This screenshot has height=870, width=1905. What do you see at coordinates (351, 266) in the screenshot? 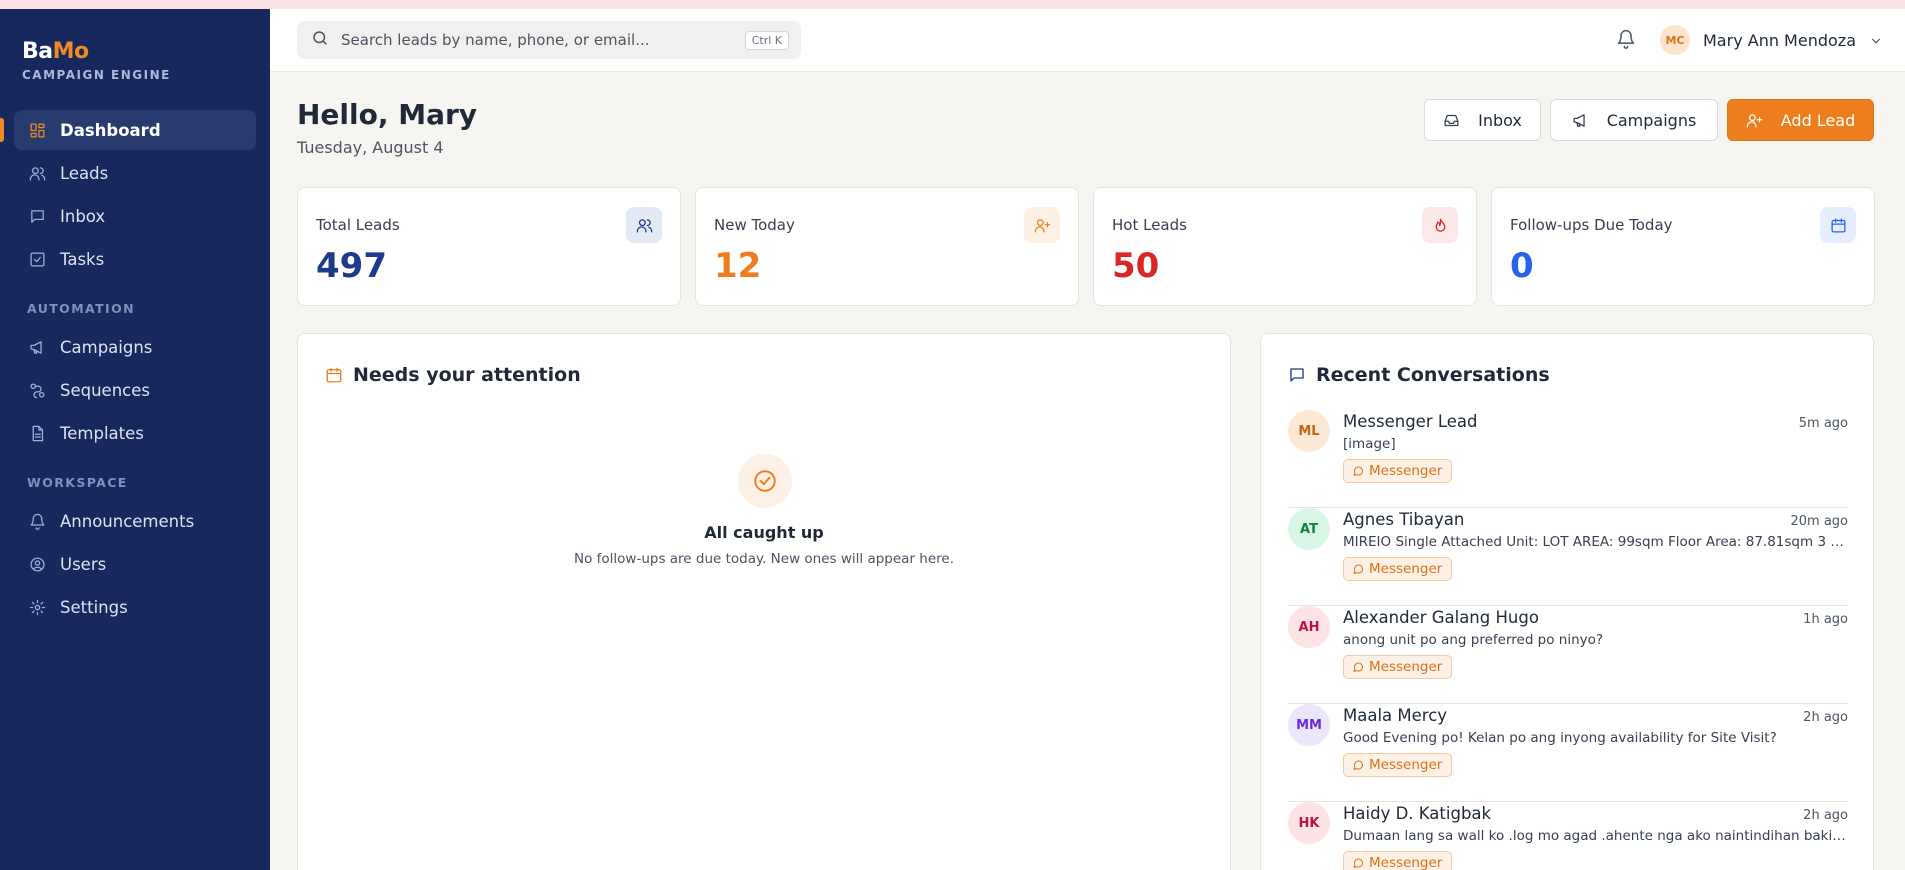
I see `stat-value: 497` at bounding box center [351, 266].